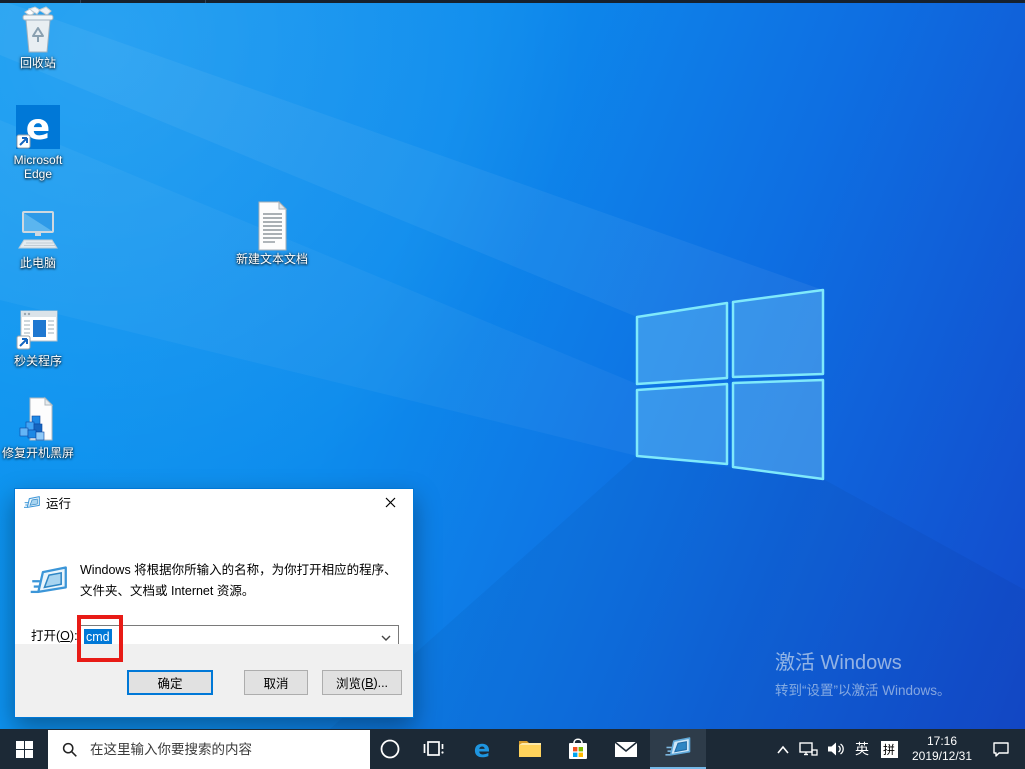  Describe the element at coordinates (512, 1) in the screenshot. I see `top-edge-strip` at that location.